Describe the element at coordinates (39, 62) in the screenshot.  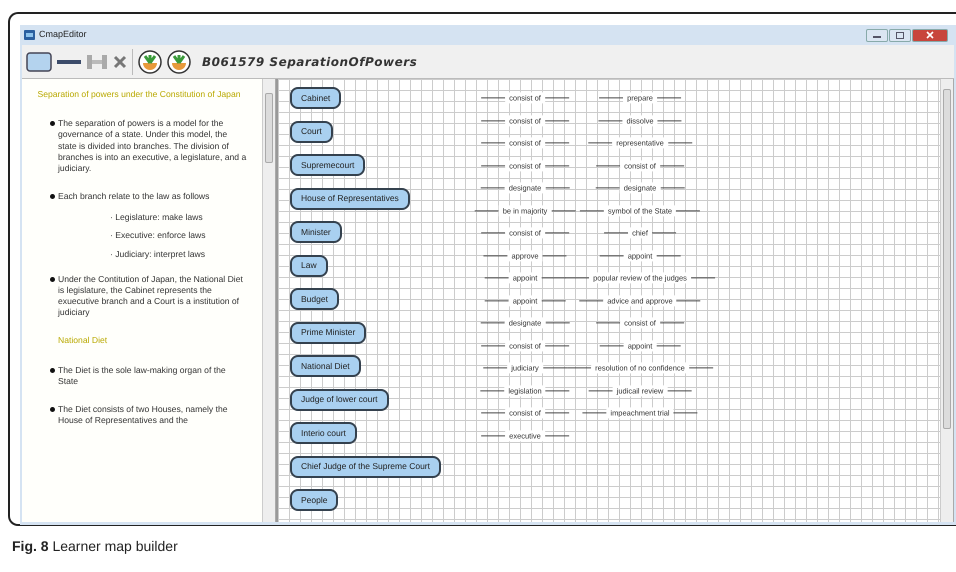
I see `concept-tool-icon` at that location.